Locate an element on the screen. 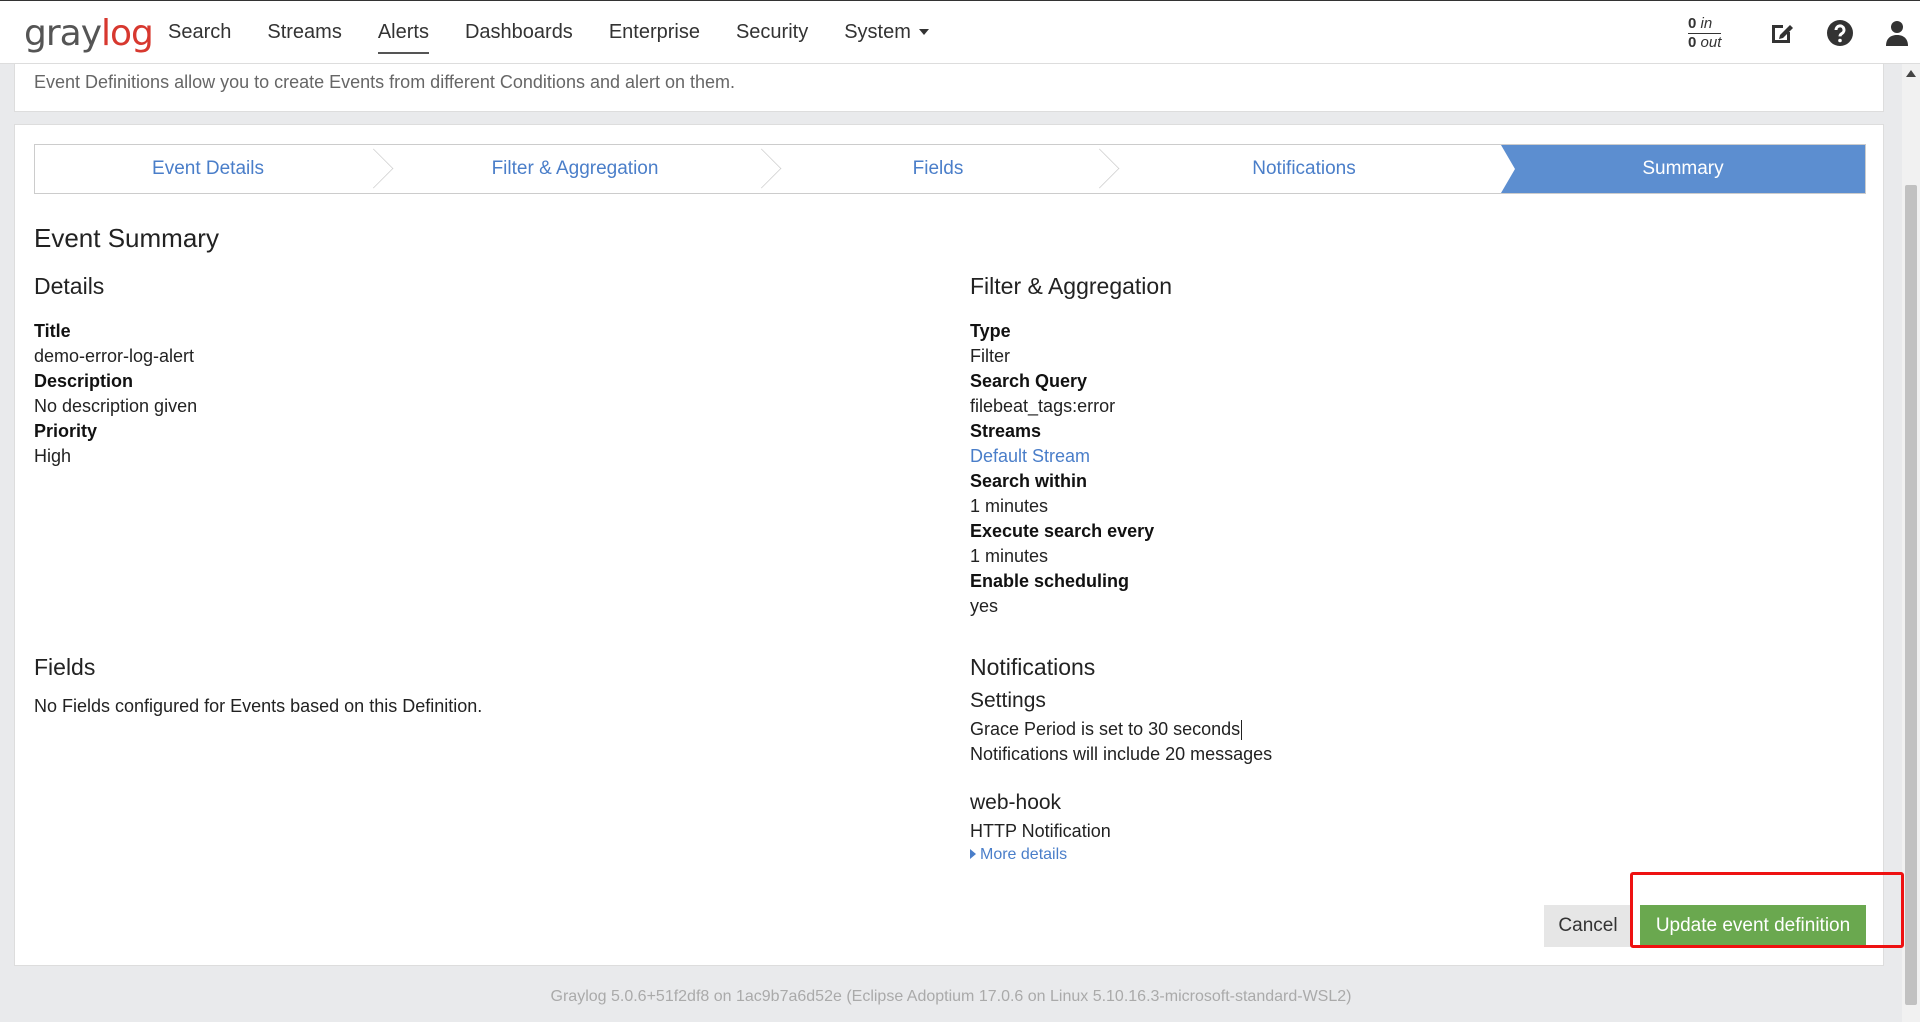 This screenshot has width=1920, height=1022. grace-period-line: Grace Period is set to 30 seconds is located at coordinates (1106, 729).